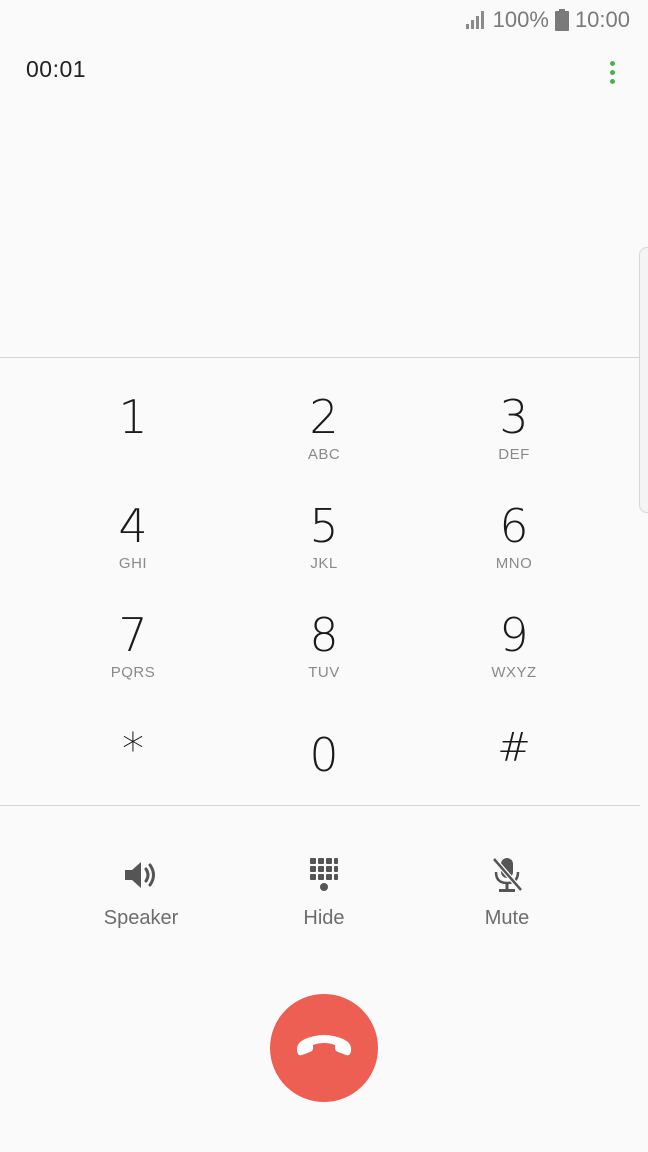  Describe the element at coordinates (520, 19) in the screenshot. I see `battery-percentage: 100%` at that location.